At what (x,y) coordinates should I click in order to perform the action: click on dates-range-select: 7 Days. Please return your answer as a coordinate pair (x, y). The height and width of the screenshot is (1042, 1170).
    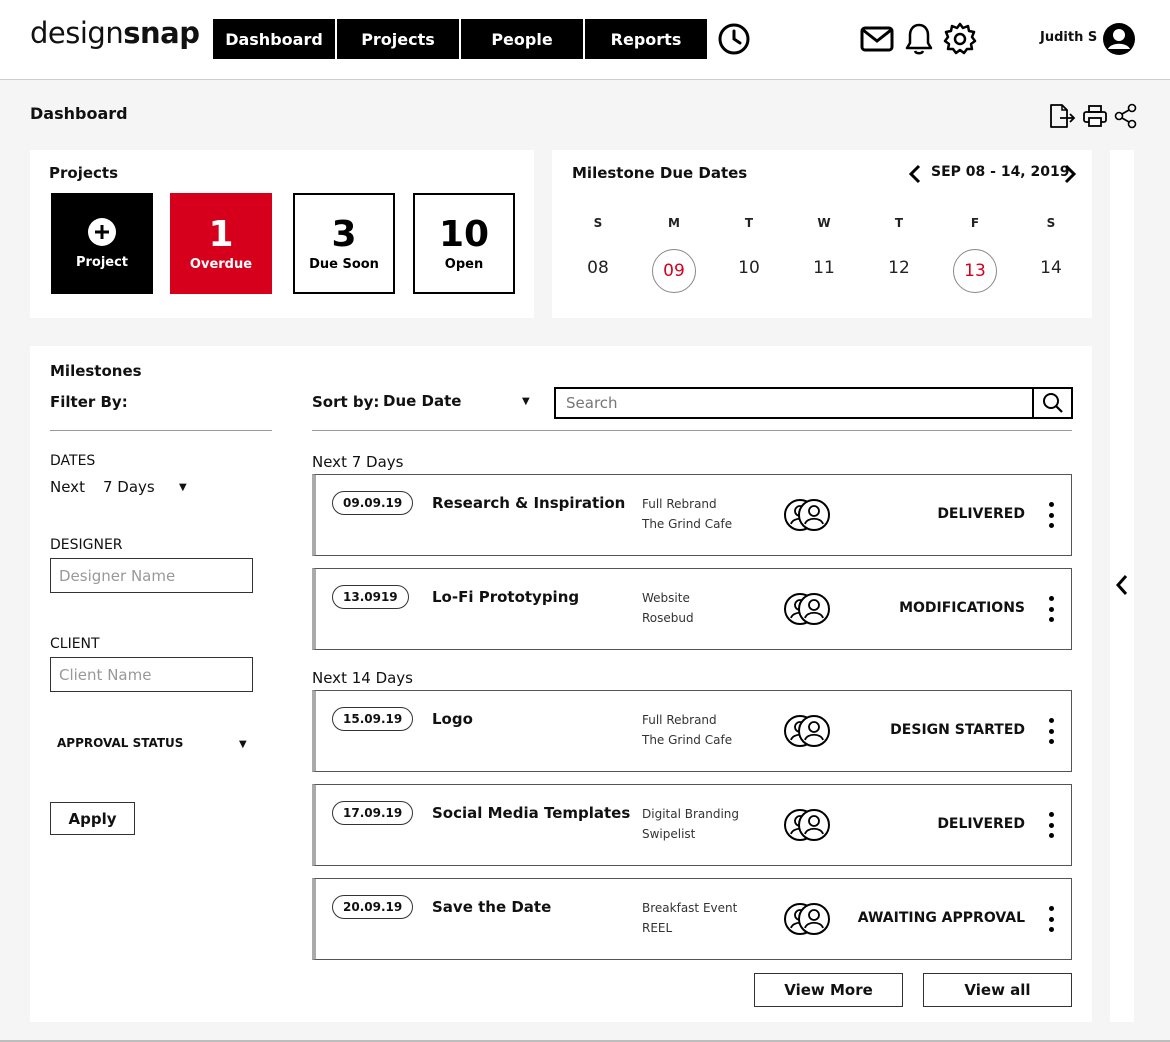
    Looking at the image, I should click on (129, 487).